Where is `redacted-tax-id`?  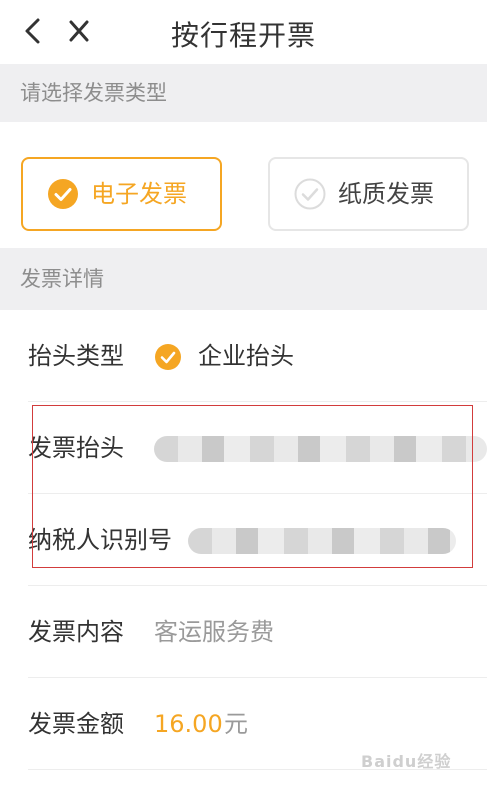 redacted-tax-id is located at coordinates (322, 541).